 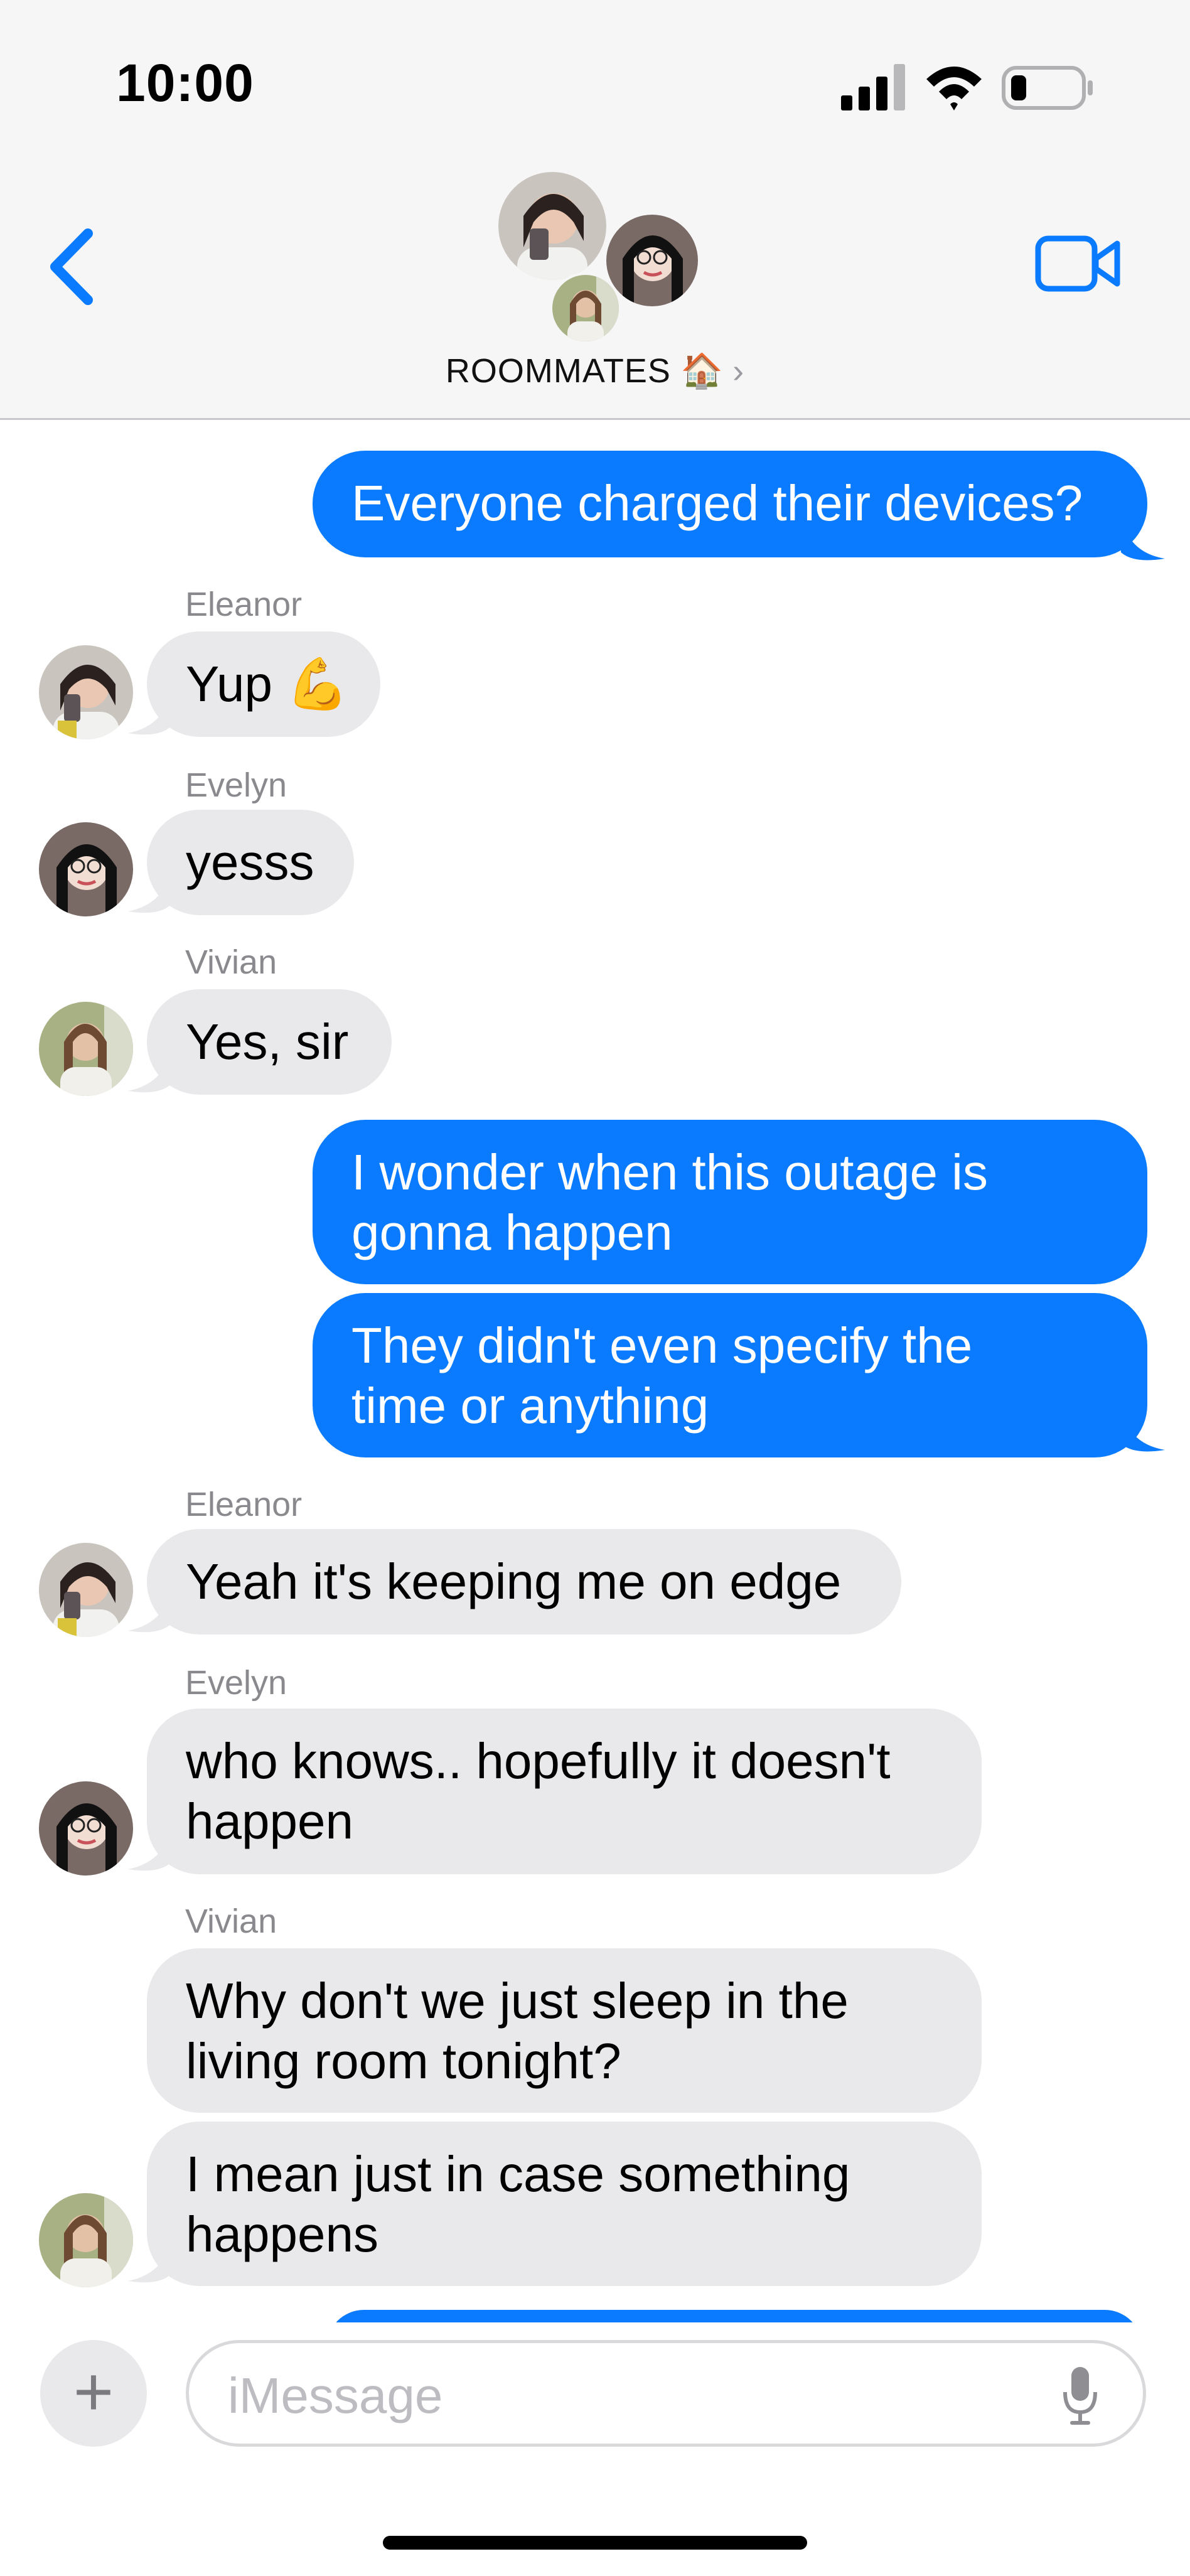 I want to click on message-text: happens, so click(x=282, y=2234).